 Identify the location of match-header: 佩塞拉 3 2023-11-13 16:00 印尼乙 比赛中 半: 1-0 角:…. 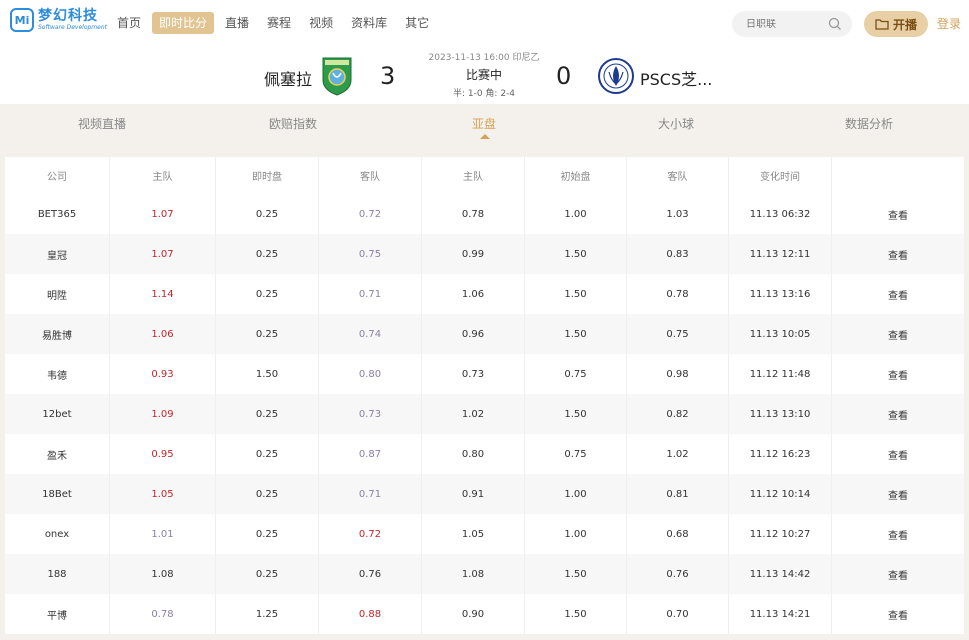
(484, 76).